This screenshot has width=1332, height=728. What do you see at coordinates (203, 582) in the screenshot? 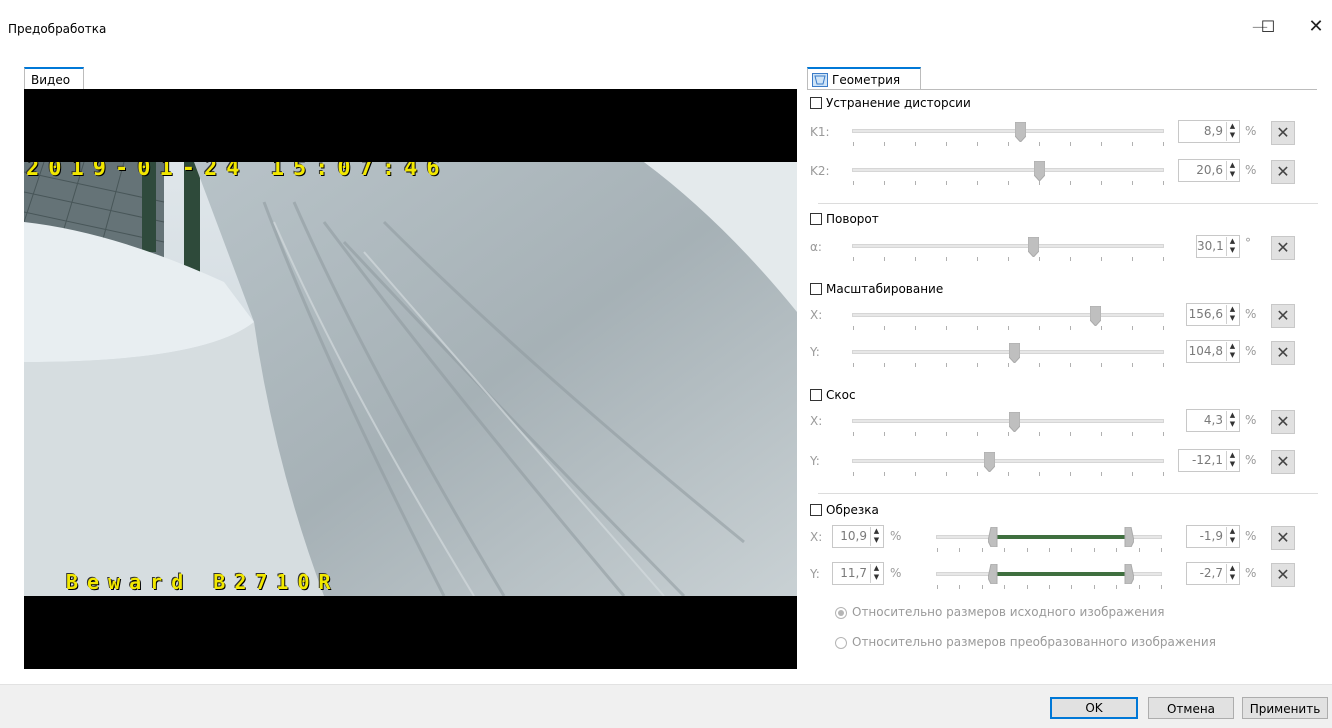
I see `video-camera-label: Beward B2710R` at bounding box center [203, 582].